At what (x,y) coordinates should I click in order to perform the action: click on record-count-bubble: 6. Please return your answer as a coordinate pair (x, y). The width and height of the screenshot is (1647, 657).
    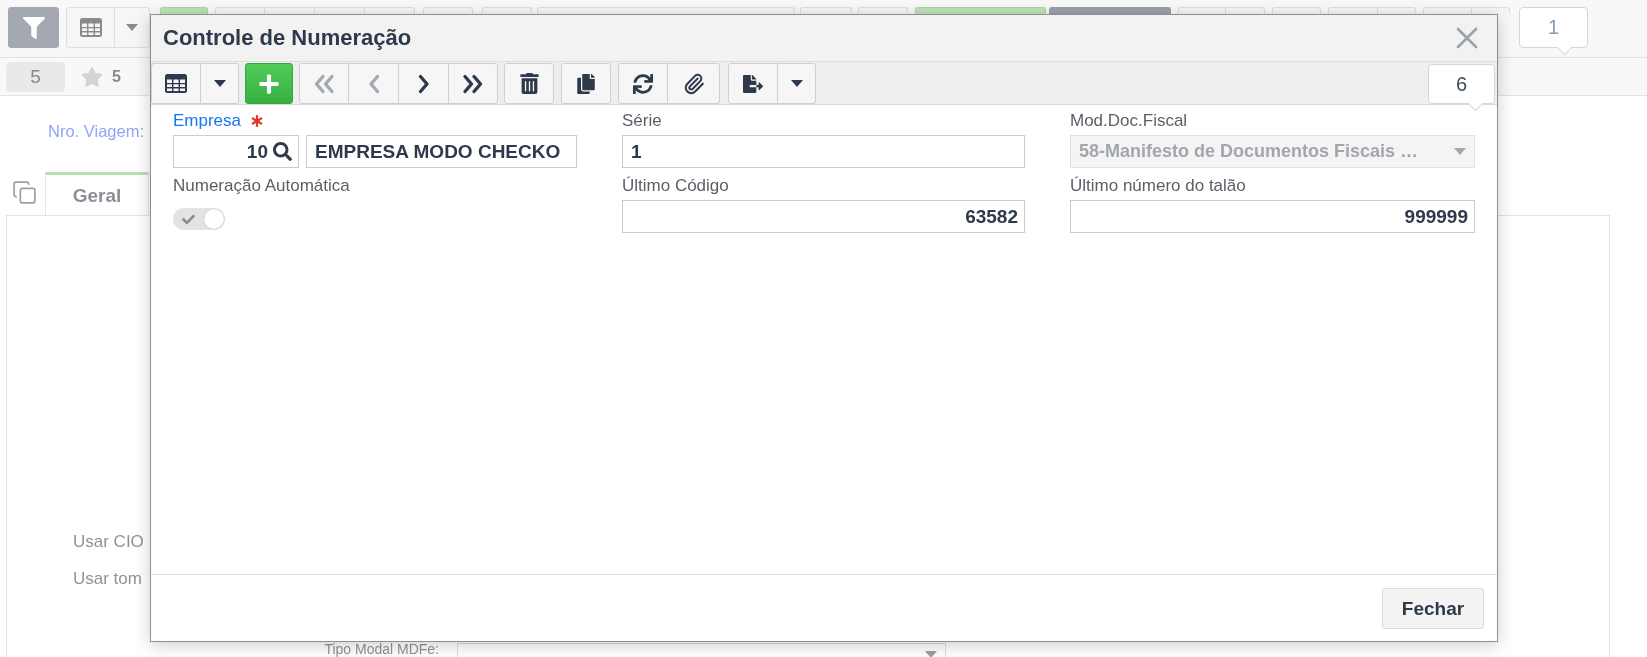
    Looking at the image, I should click on (1461, 88).